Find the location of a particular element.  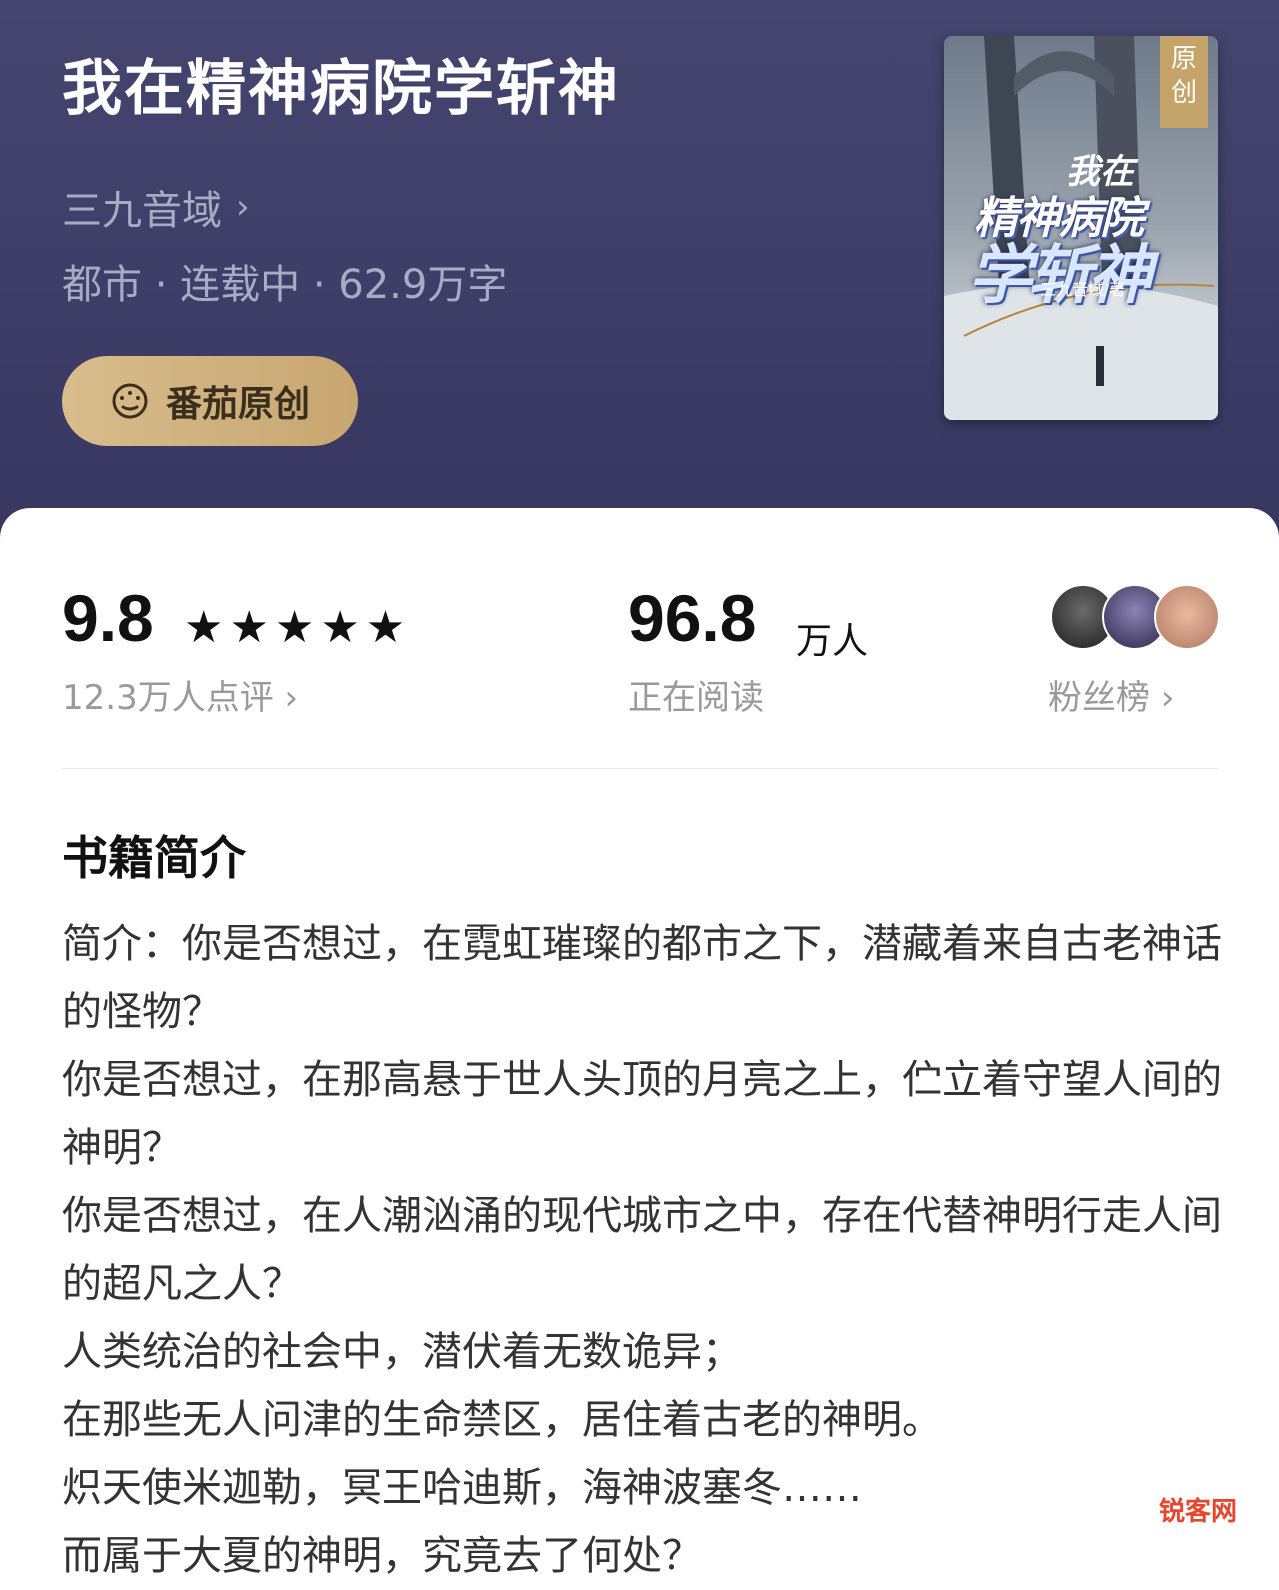

rating-score: 9.8 is located at coordinates (108, 618).